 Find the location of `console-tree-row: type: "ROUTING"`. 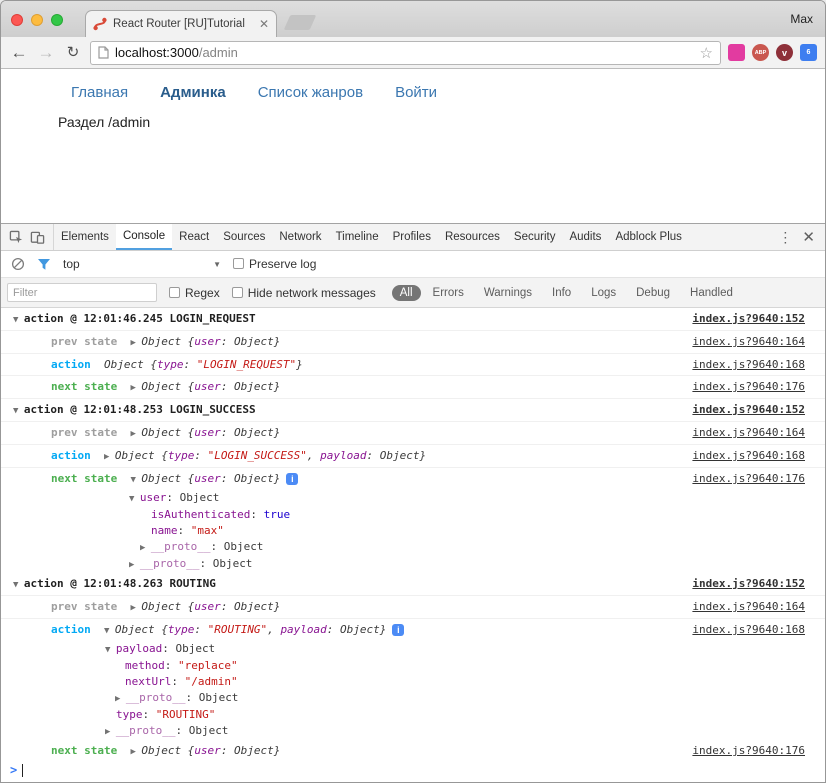

console-tree-row: type: "ROUTING" is located at coordinates (413, 715).